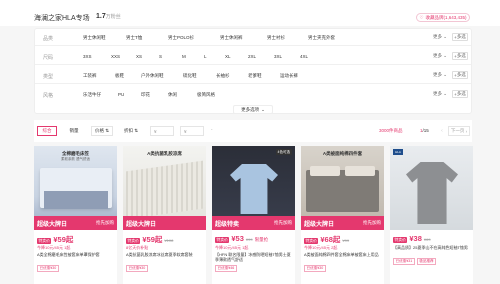  Describe the element at coordinates (228, 56) in the screenshot. I see `filter-option: XL` at that location.